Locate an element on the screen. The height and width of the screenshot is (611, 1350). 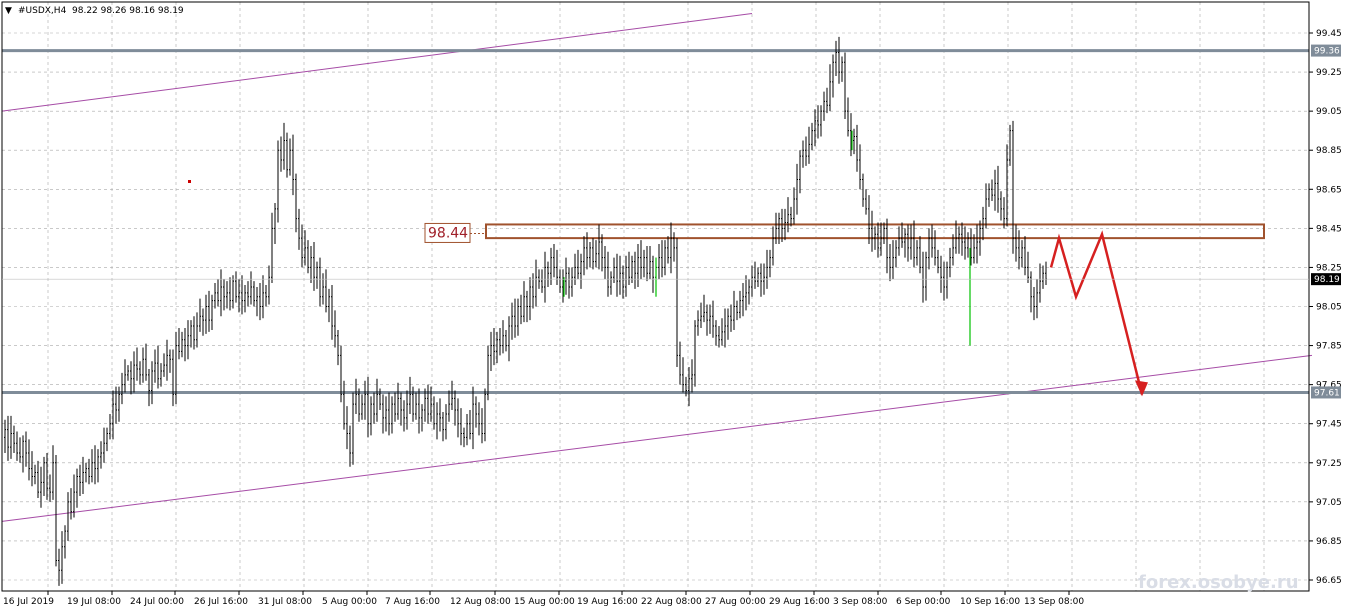
y-tick-label: 99.25 is located at coordinates (1329, 73).